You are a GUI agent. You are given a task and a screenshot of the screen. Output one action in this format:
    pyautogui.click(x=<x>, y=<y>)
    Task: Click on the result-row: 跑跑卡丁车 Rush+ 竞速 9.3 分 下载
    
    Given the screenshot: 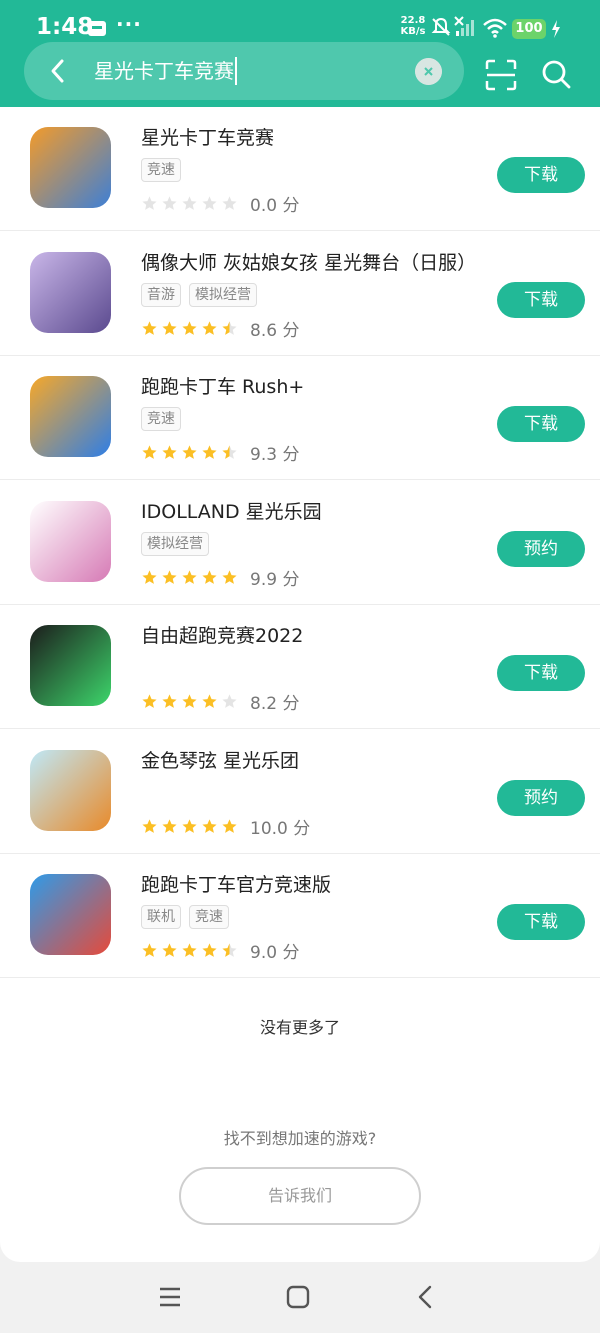 What is the action you would take?
    pyautogui.click(x=300, y=418)
    